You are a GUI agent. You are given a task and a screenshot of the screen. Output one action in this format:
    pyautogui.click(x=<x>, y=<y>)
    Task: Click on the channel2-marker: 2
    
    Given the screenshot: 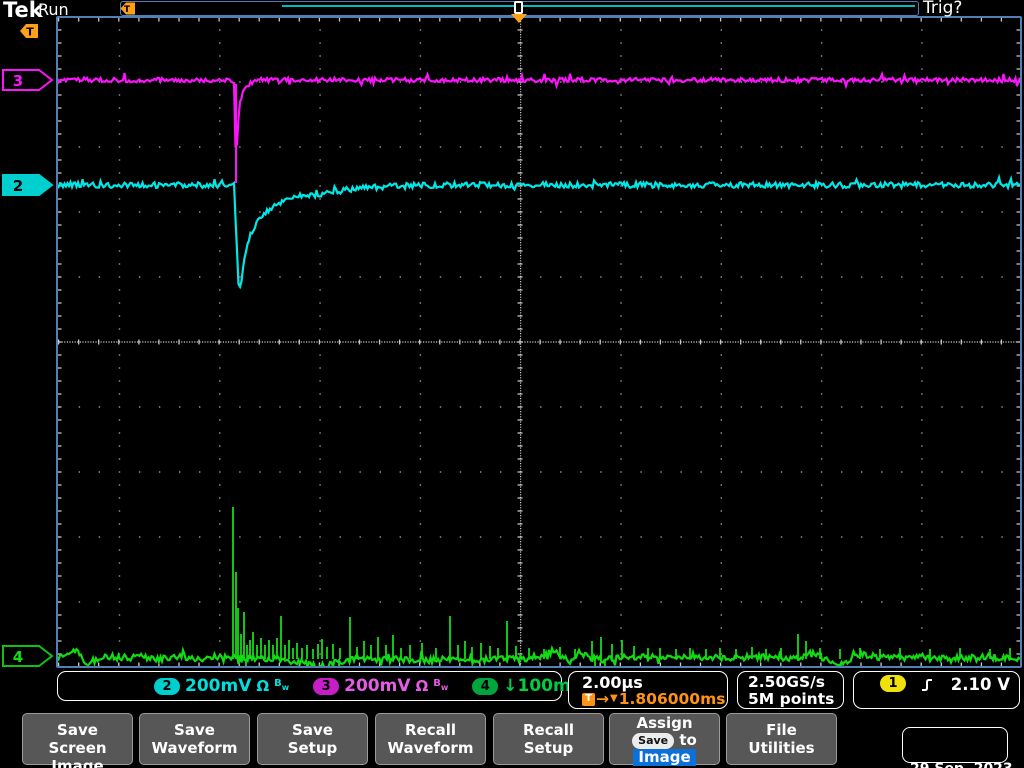 What is the action you would take?
    pyautogui.click(x=28, y=185)
    